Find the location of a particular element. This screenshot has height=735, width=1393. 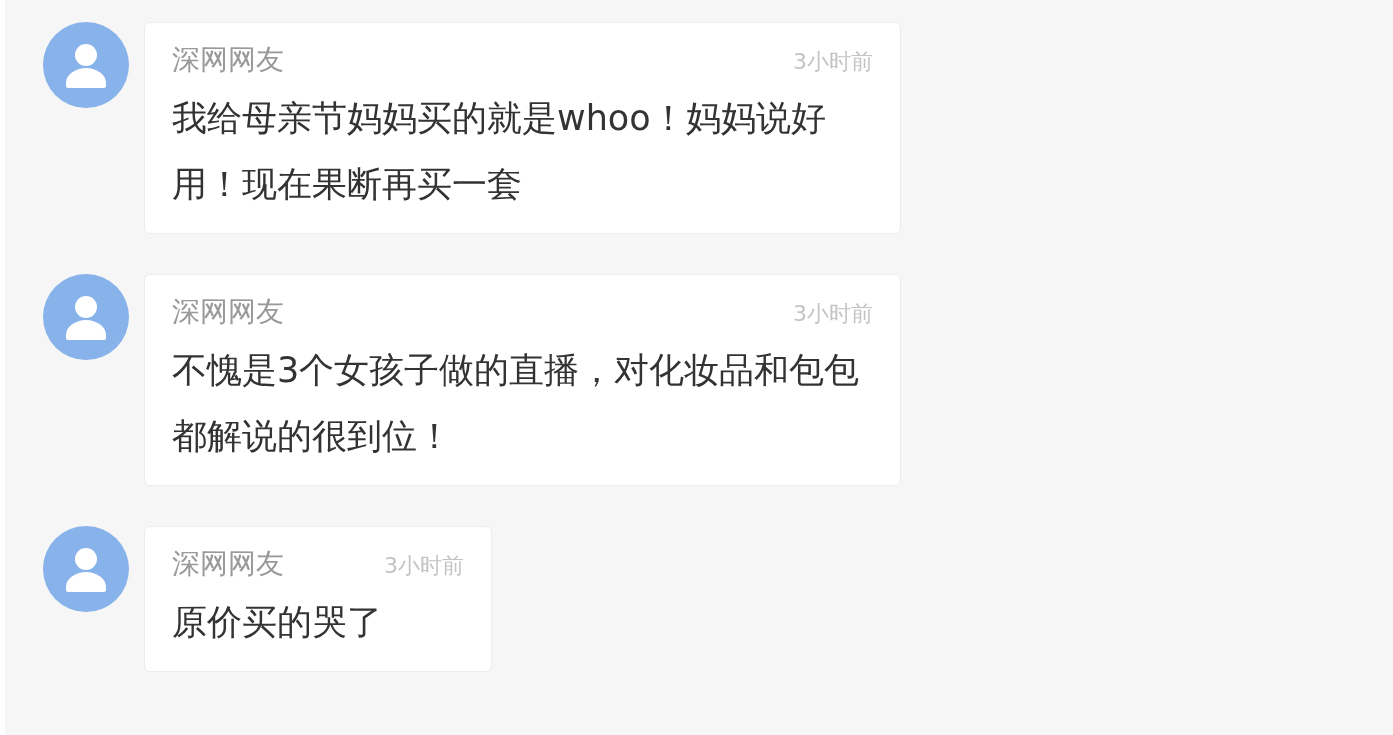

comment-text: 我给母亲节妈妈买的就是whoo！妈妈说好用！现在果断再买一套 is located at coordinates (499, 151).